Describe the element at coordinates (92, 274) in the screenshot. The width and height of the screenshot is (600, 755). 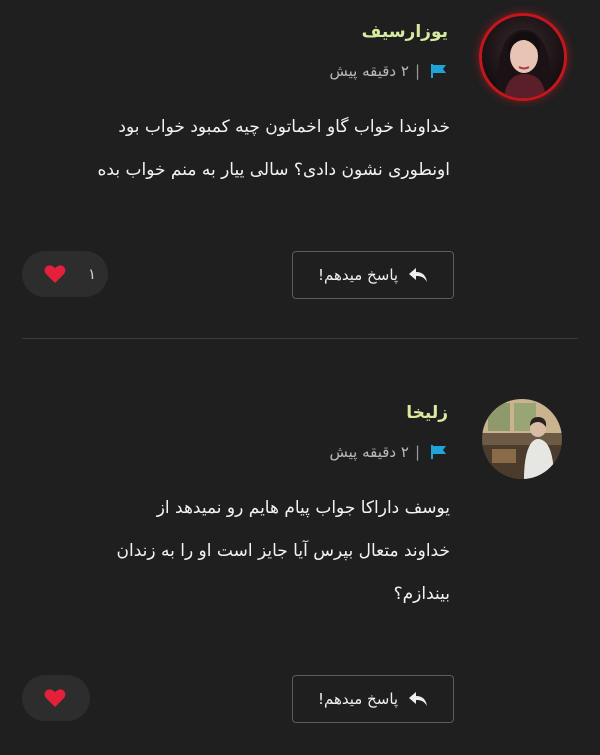
I see `like-count: ۱` at that location.